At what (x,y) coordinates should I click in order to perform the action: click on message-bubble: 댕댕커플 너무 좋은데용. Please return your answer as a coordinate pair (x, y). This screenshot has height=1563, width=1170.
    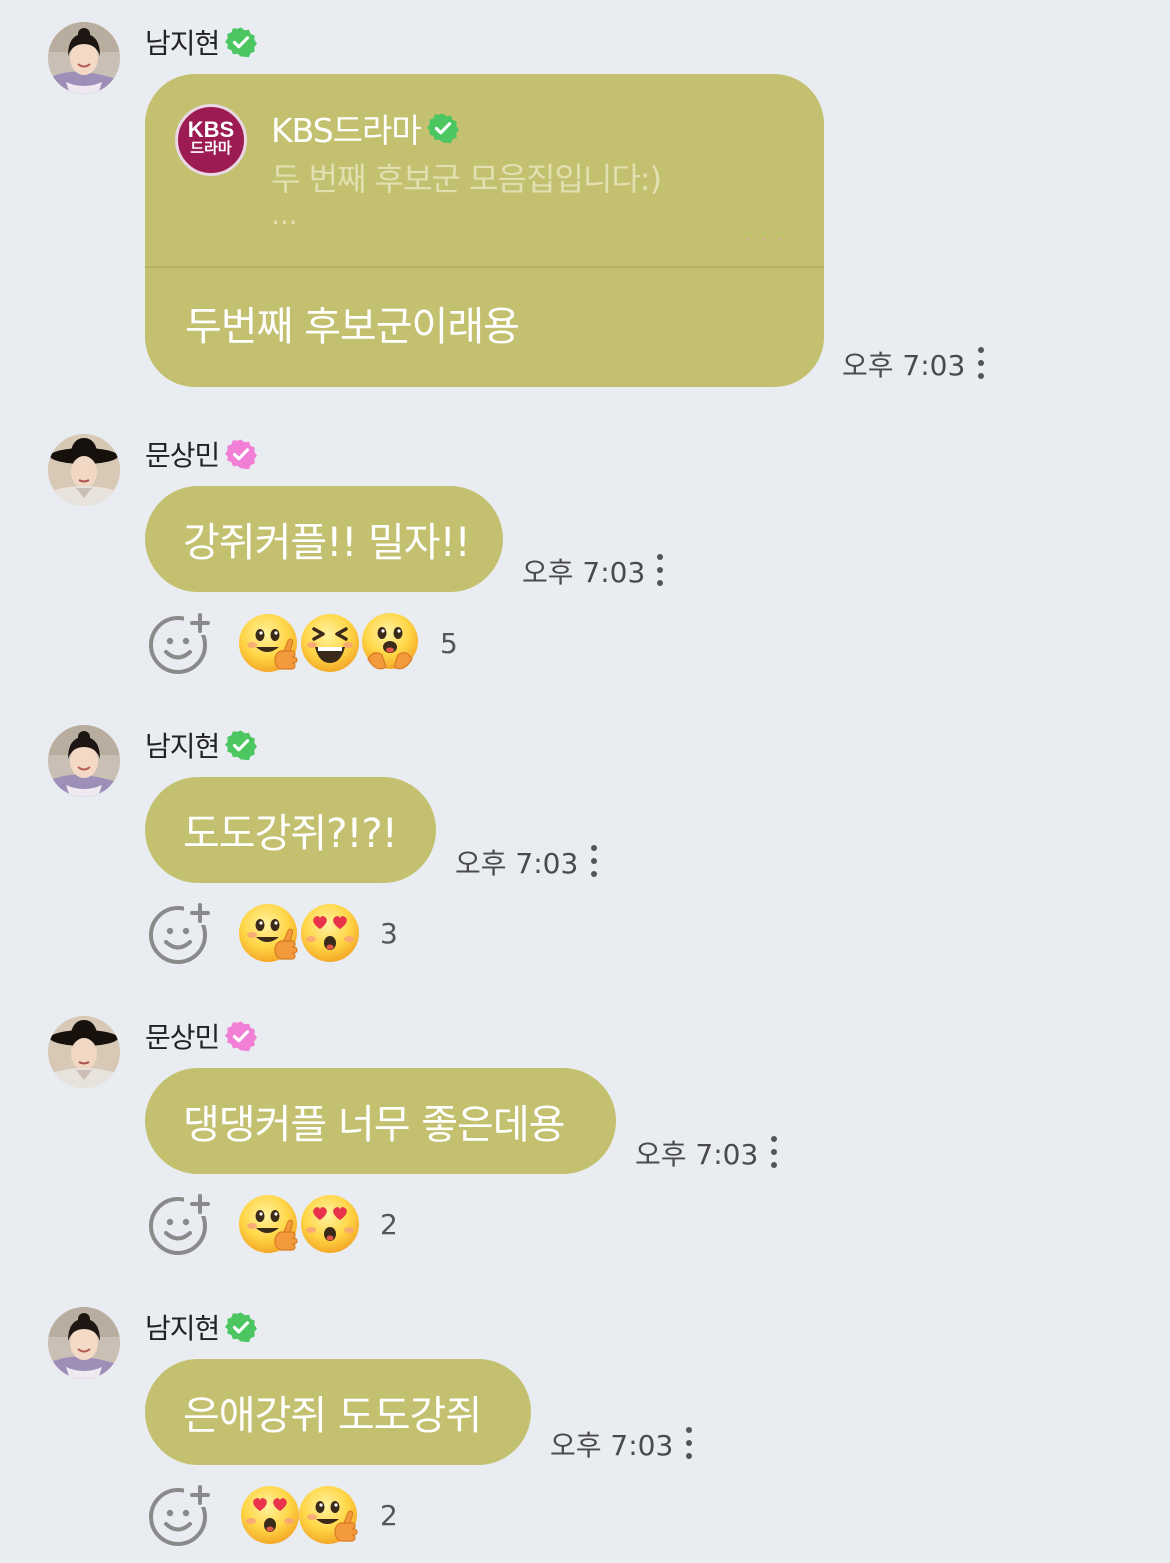
    Looking at the image, I should click on (380, 1121).